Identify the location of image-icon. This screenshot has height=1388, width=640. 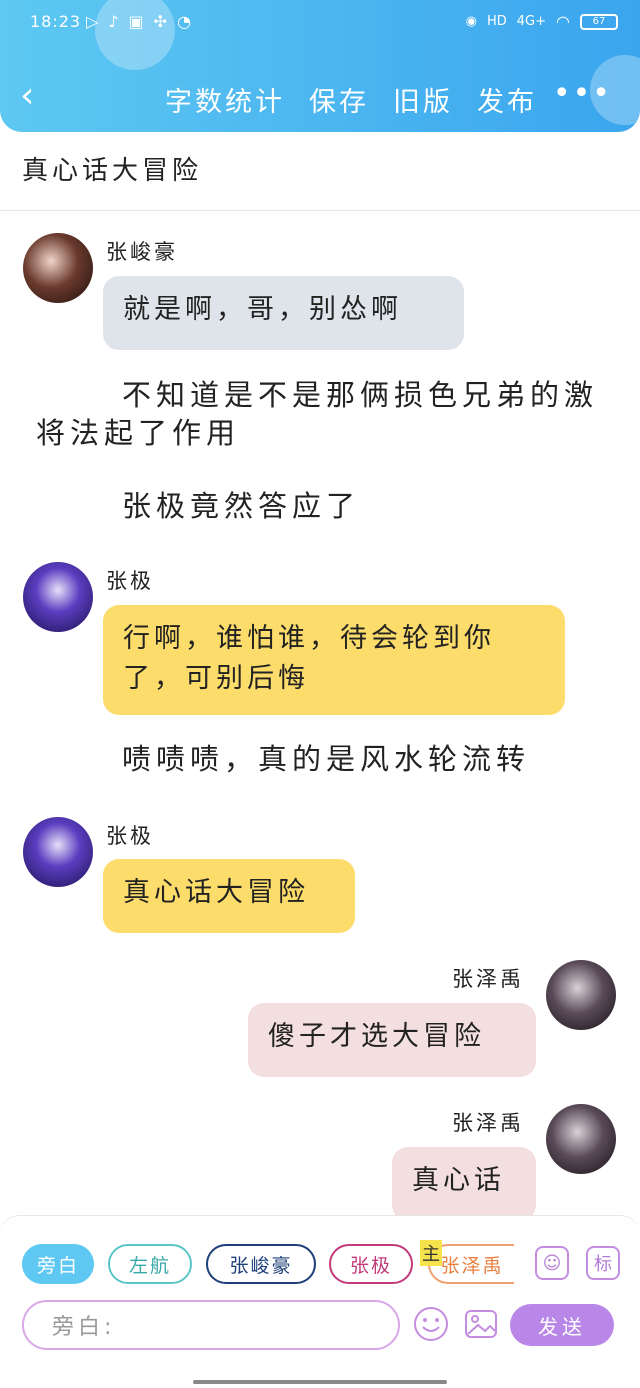
(481, 1324).